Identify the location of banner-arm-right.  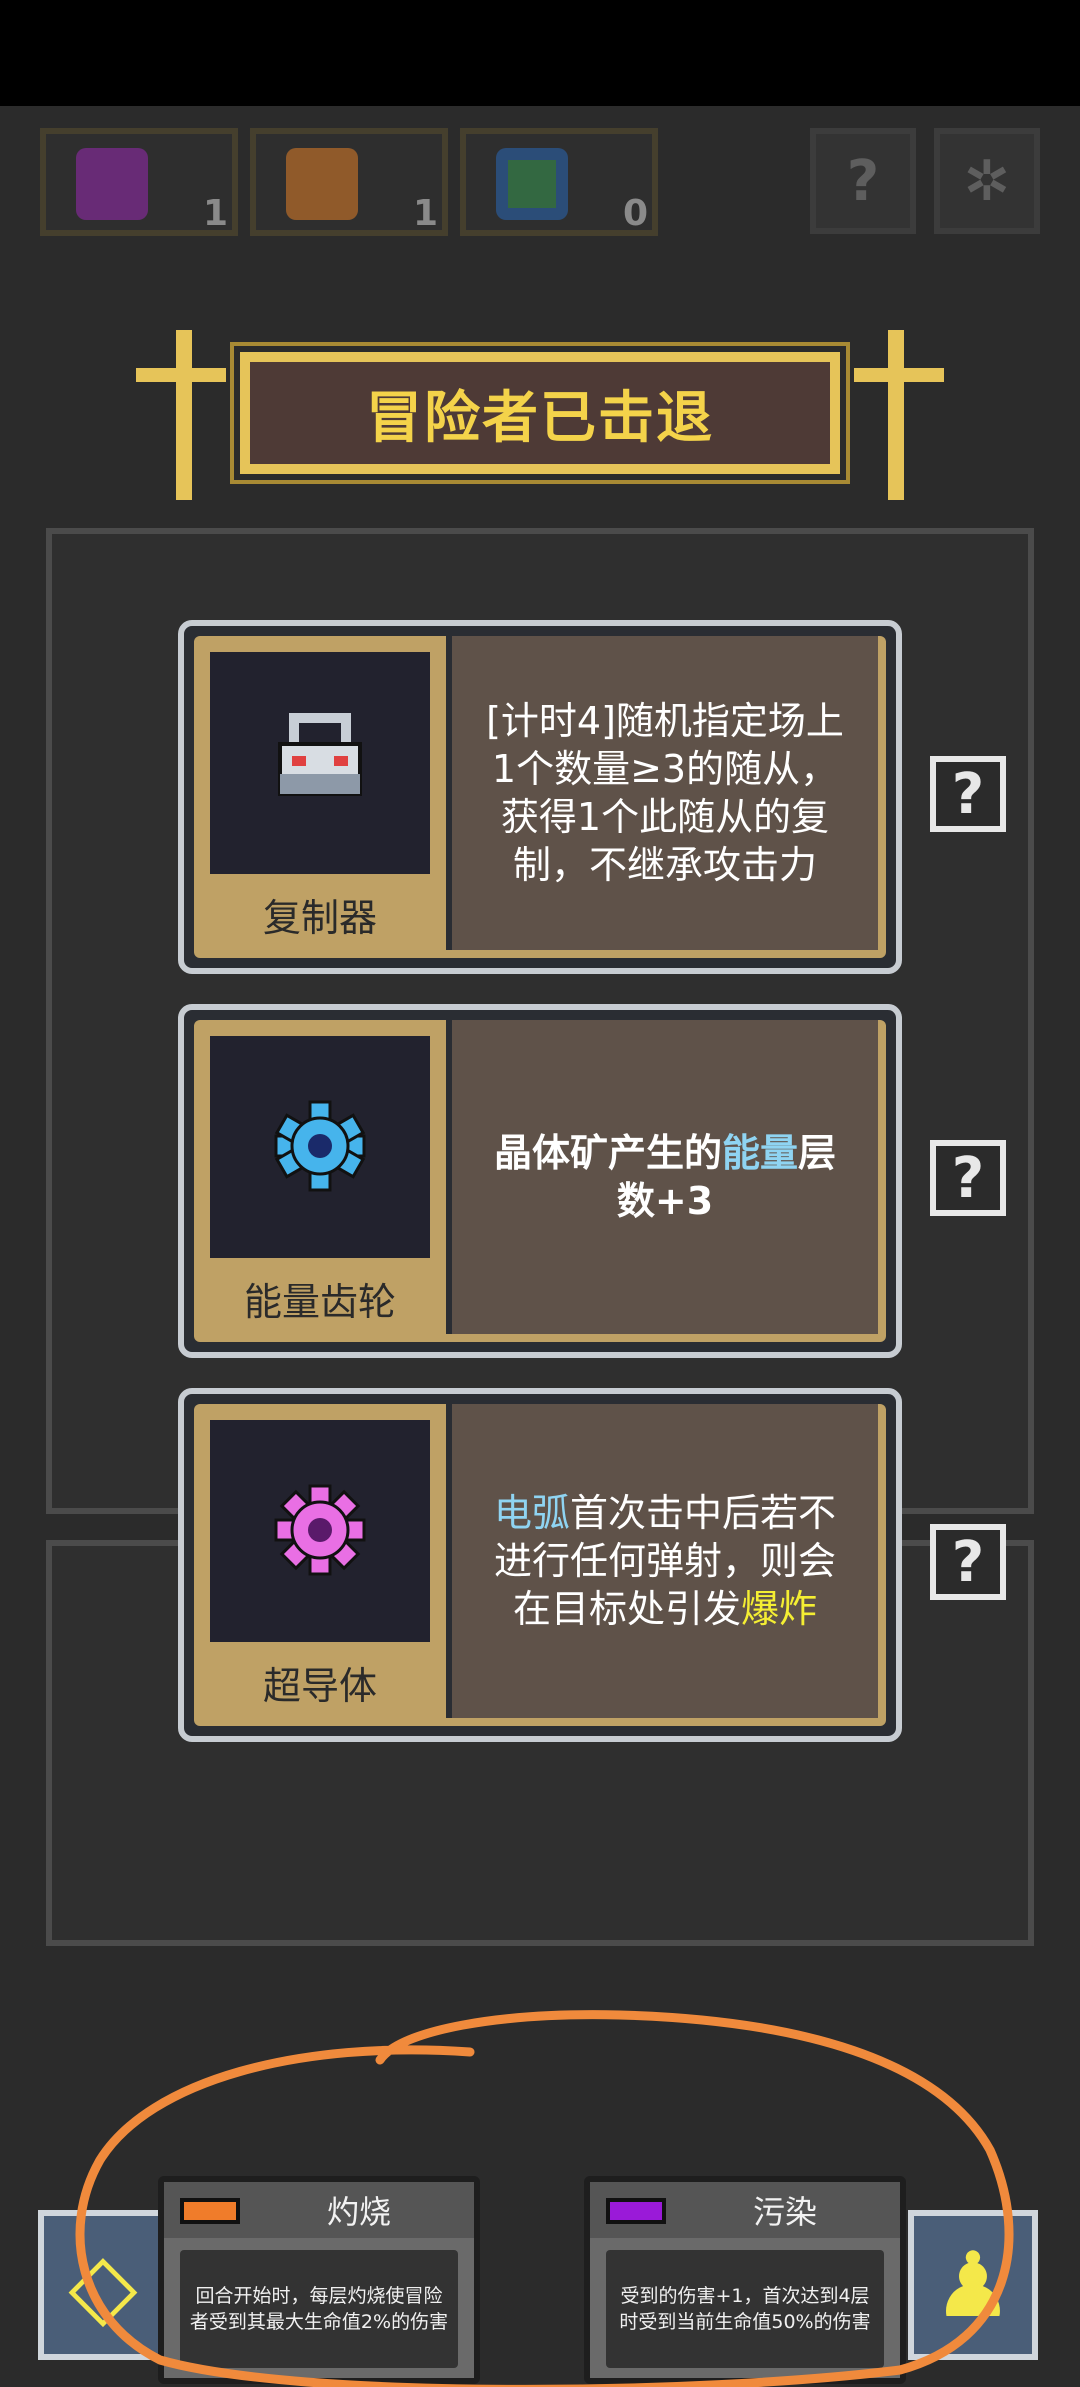
(899, 375).